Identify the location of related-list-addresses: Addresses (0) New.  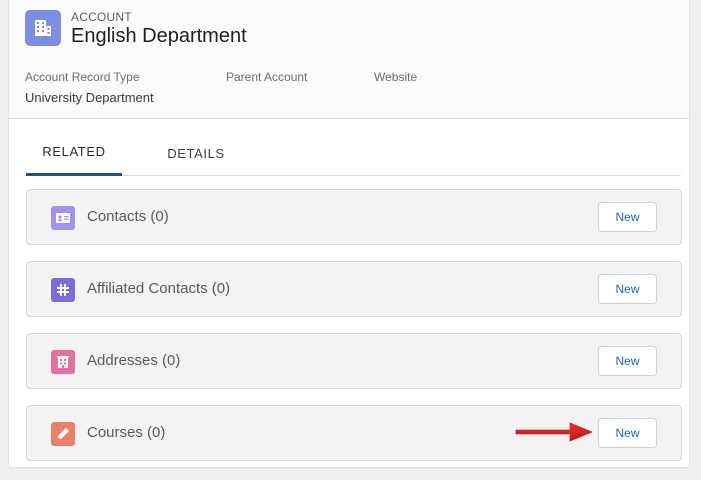
(354, 361).